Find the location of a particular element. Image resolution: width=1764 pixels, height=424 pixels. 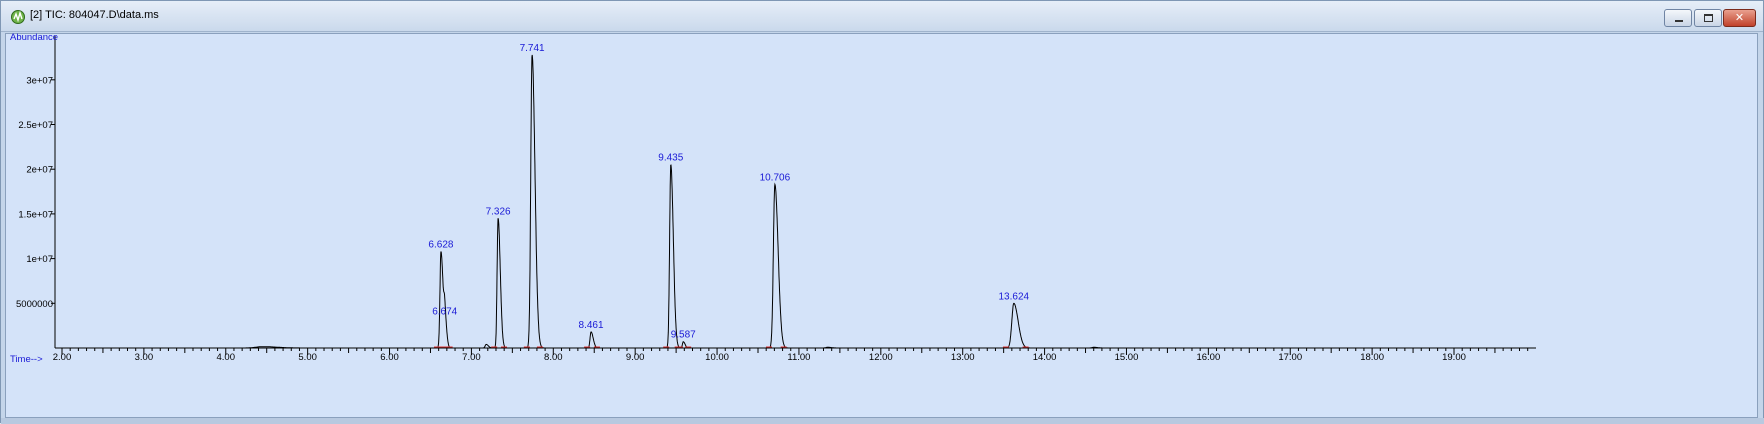

y-tick-label: 1e+07 is located at coordinates (39, 259).